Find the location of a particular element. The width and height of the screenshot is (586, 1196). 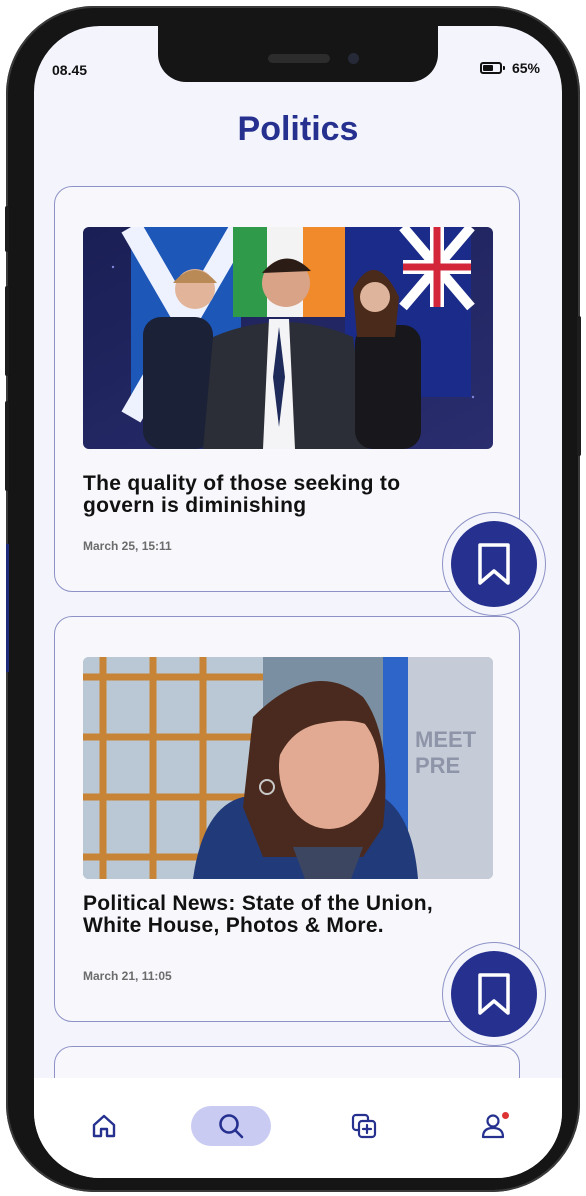

nav-home is located at coordinates (104, 1126).